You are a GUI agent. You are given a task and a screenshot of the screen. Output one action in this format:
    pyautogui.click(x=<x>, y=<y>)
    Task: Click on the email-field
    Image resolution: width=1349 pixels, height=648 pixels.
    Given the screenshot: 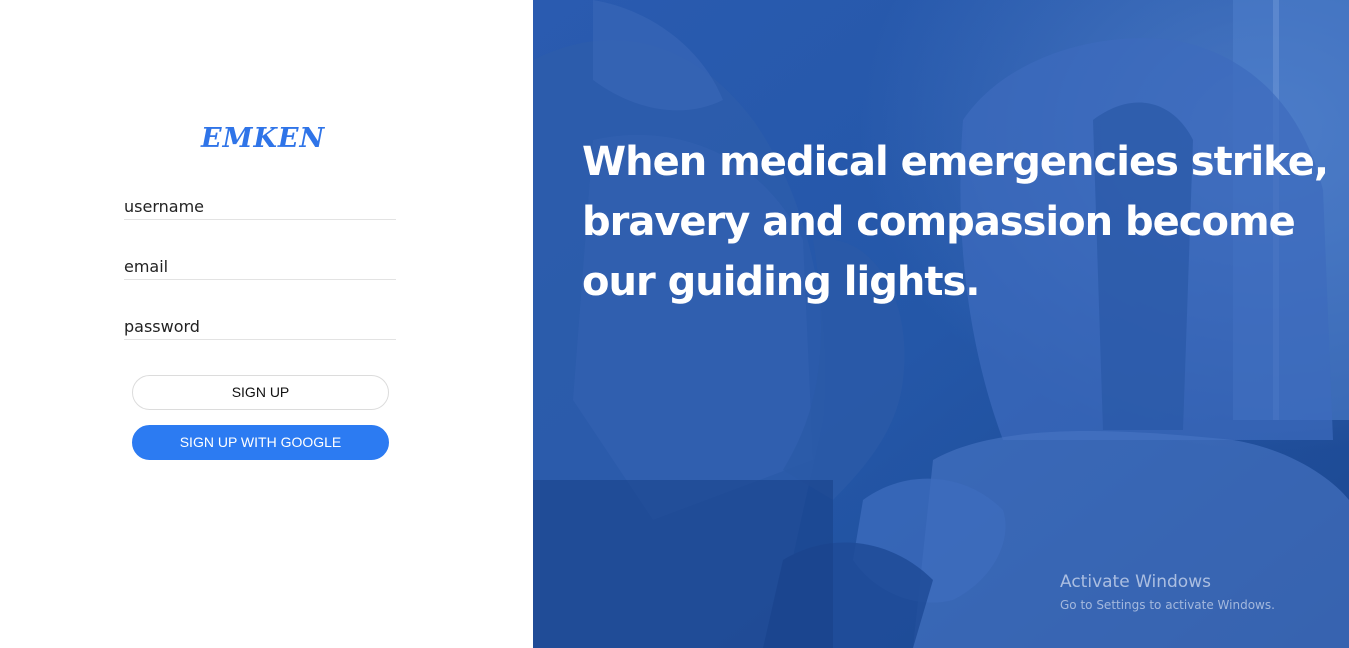 What is the action you would take?
    pyautogui.click(x=260, y=266)
    